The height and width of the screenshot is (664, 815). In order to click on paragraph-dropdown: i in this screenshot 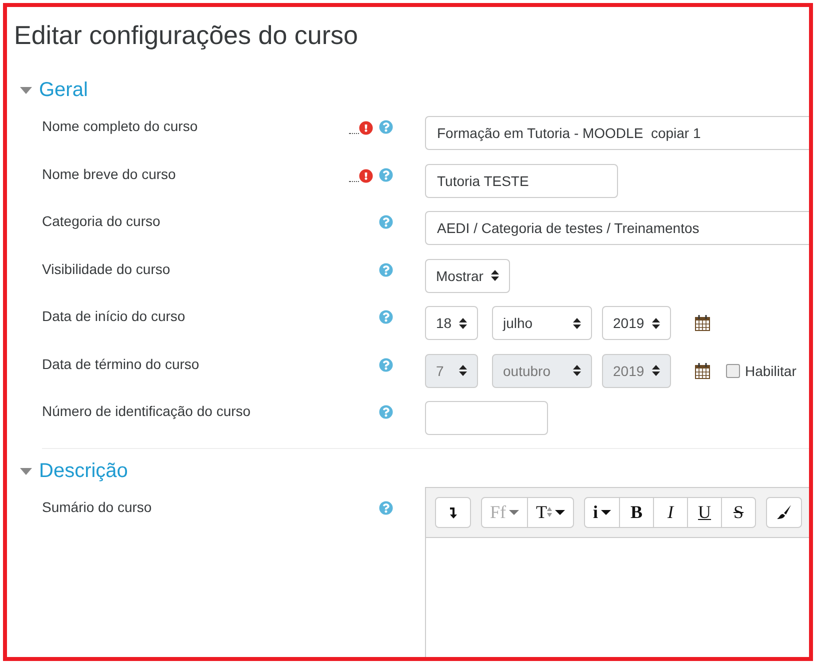, I will do `click(602, 512)`.